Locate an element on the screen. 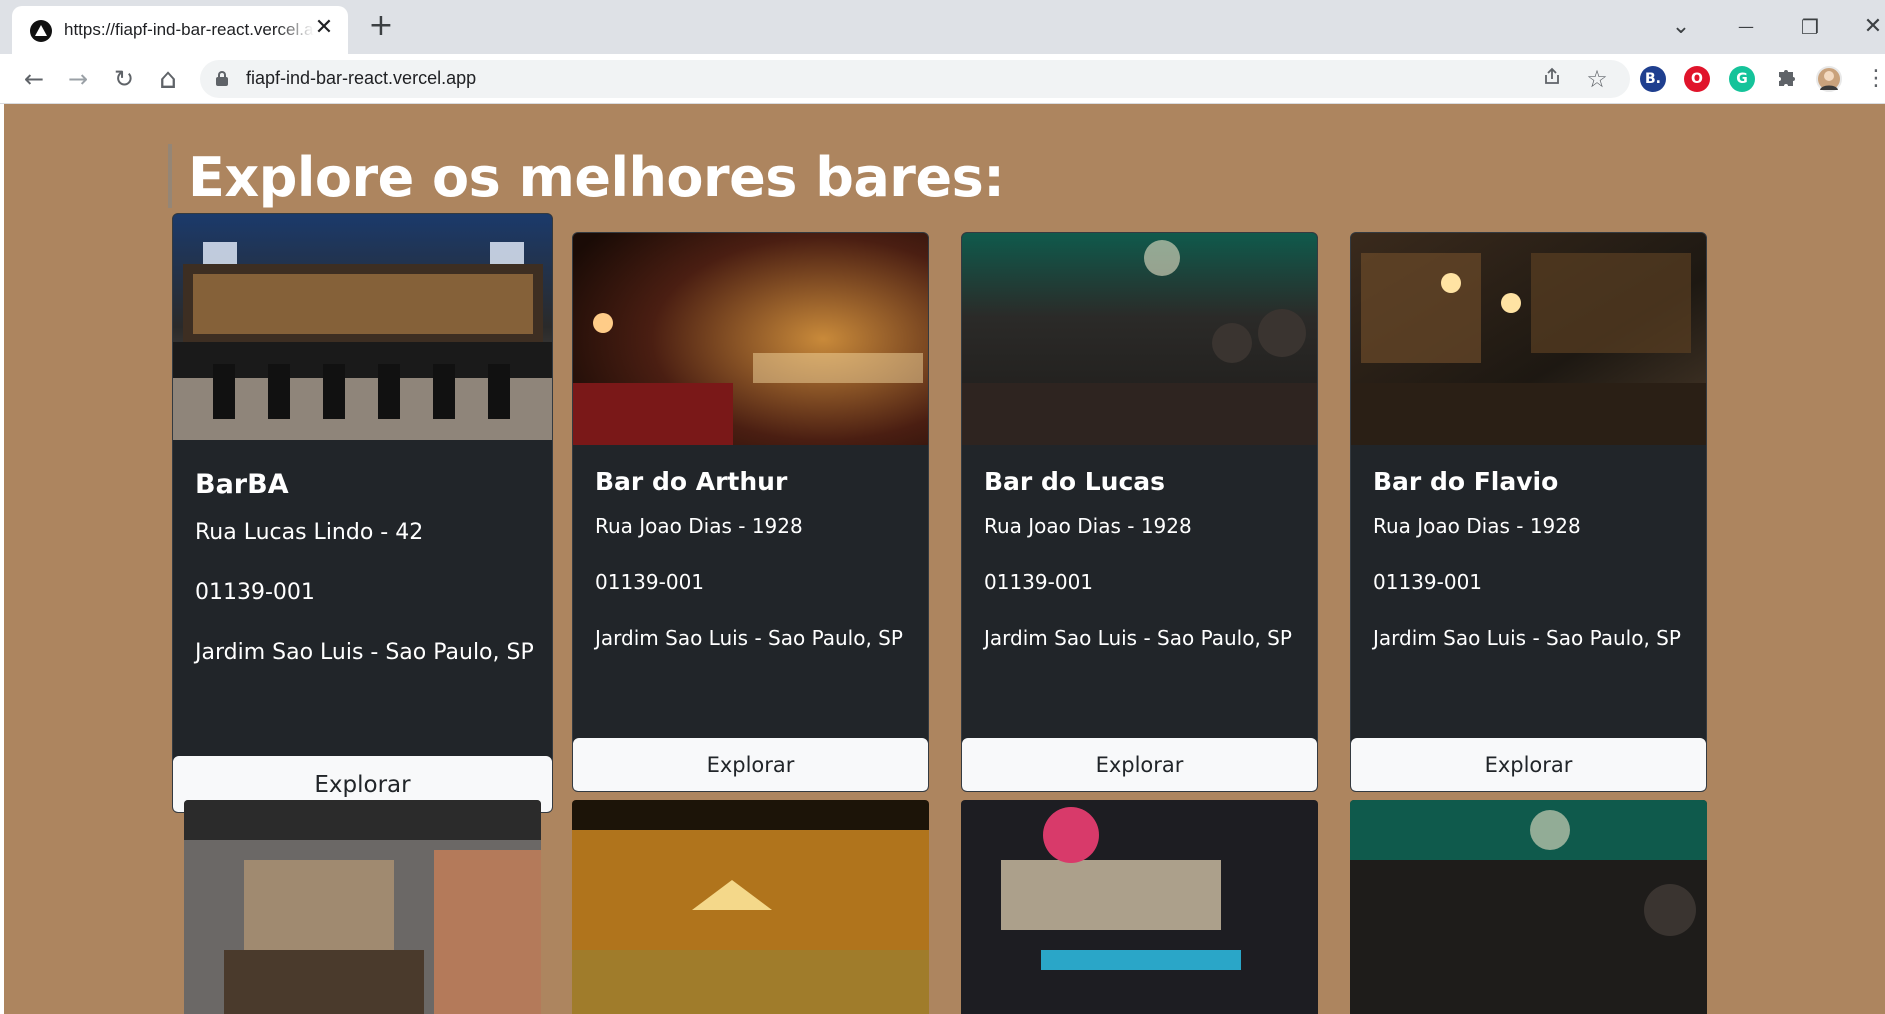 Image resolution: width=1885 pixels, height=1014 pixels. grammarly-extension-icon: G is located at coordinates (1742, 79).